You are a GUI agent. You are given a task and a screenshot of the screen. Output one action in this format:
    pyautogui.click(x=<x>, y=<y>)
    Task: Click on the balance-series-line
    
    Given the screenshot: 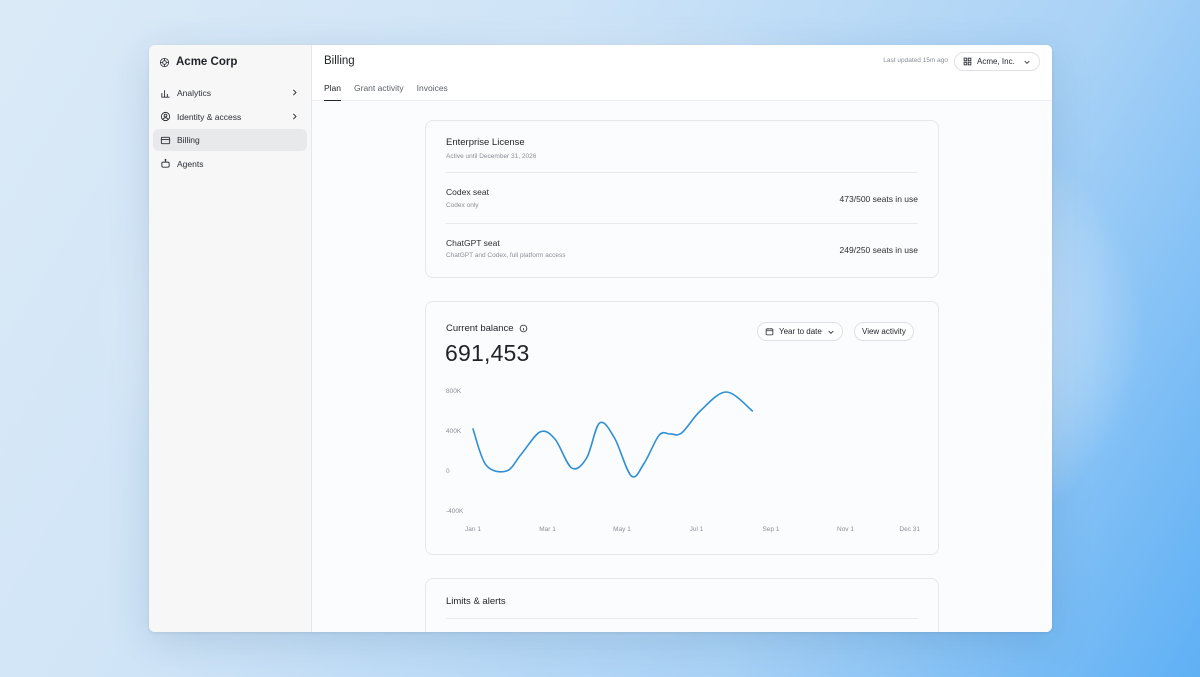 What is the action you would take?
    pyautogui.click(x=613, y=434)
    